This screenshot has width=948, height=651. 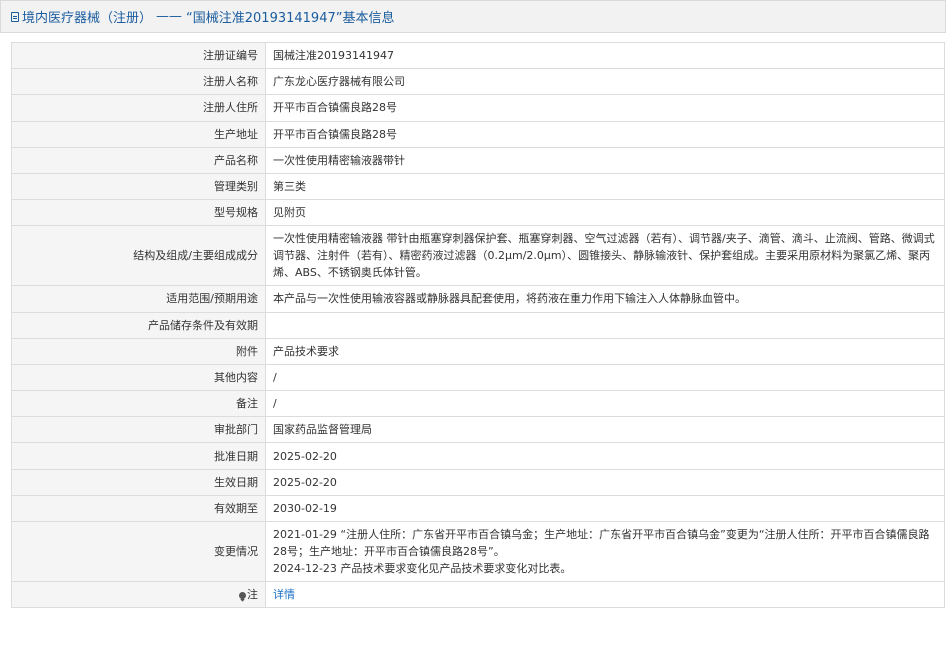 What do you see at coordinates (422, 568) in the screenshot?
I see `change-entry: 2024-12-23 产品技术要求变化见产品技术要求变化对比表。` at bounding box center [422, 568].